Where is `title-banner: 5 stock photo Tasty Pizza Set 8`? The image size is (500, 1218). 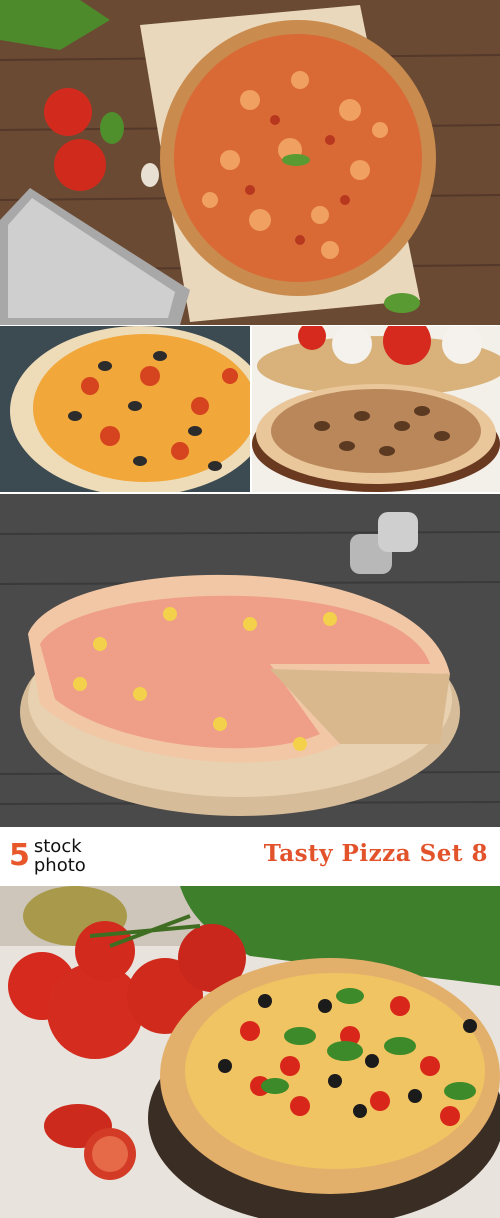 title-banner: 5 stock photo Tasty Pizza Set 8 is located at coordinates (250, 856).